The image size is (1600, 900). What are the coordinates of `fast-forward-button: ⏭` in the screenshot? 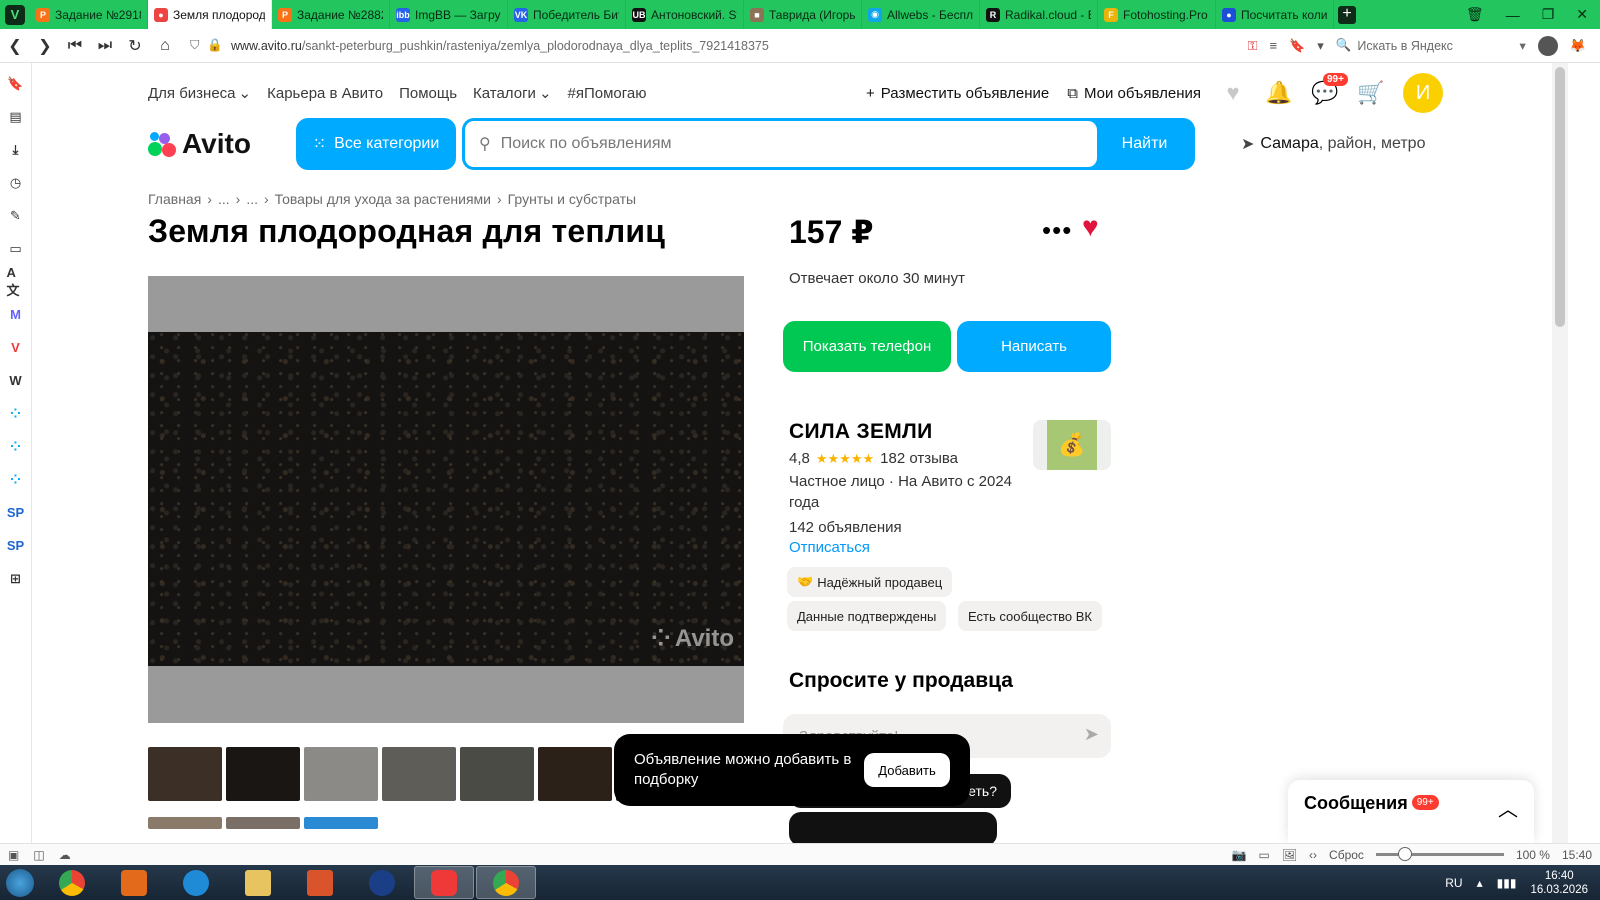 It's located at (105, 46).